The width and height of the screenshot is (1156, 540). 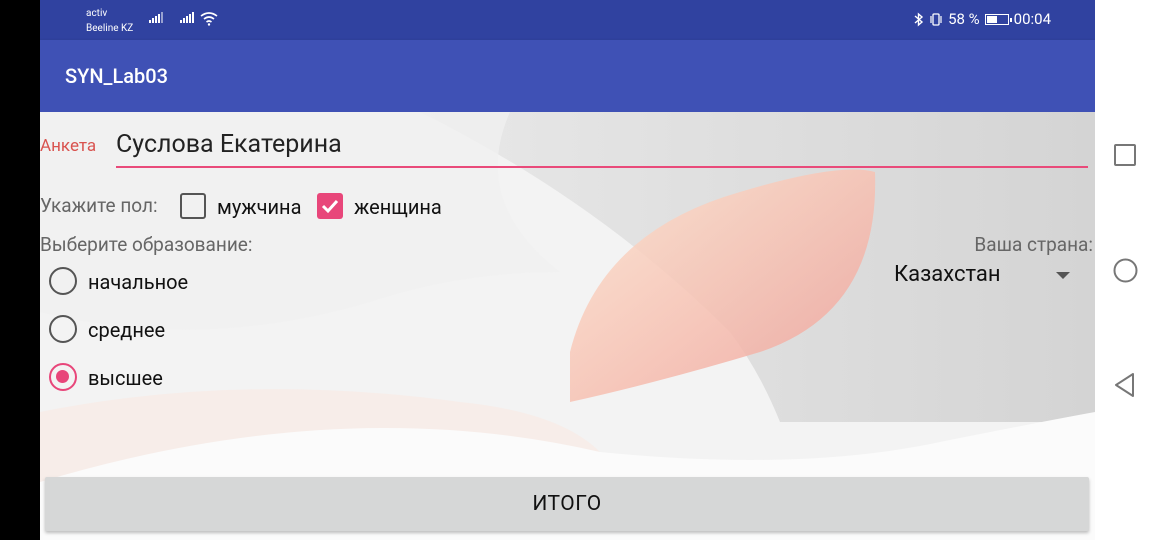 I want to click on radio-higher, so click(x=63, y=377).